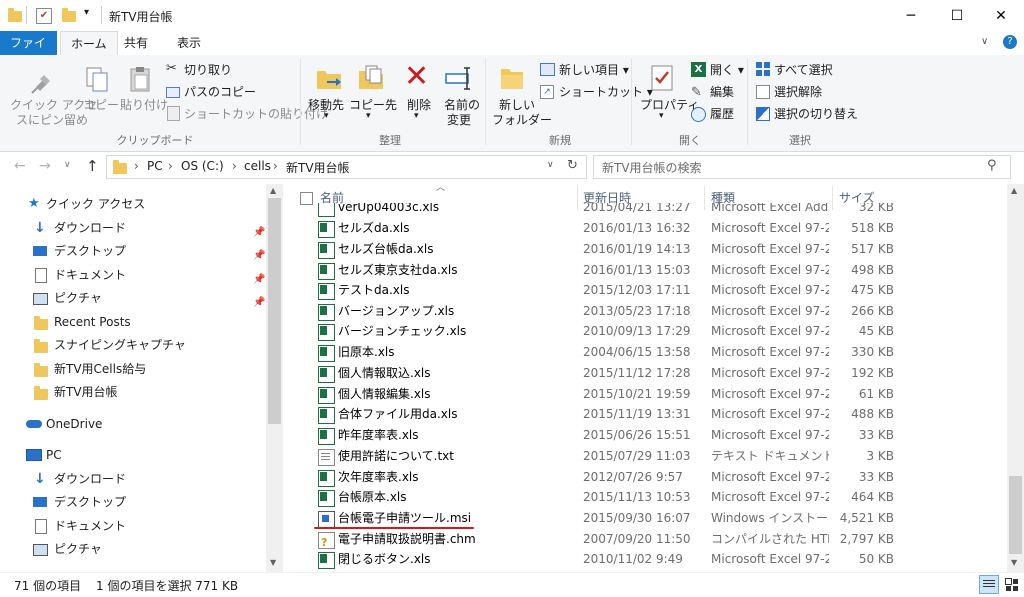 The image size is (1024, 597). What do you see at coordinates (1001, 15) in the screenshot?
I see `close-button: ✕` at bounding box center [1001, 15].